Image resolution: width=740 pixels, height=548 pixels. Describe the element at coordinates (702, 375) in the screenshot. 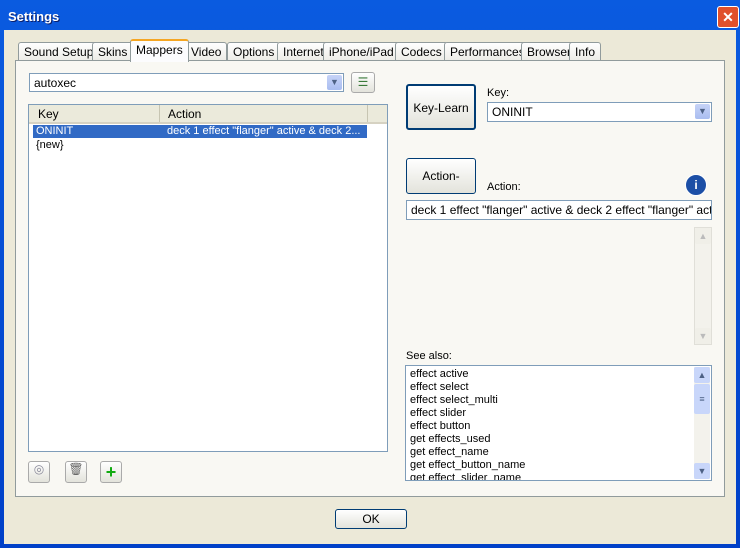

I see `scroll-up-icon: ▲` at that location.